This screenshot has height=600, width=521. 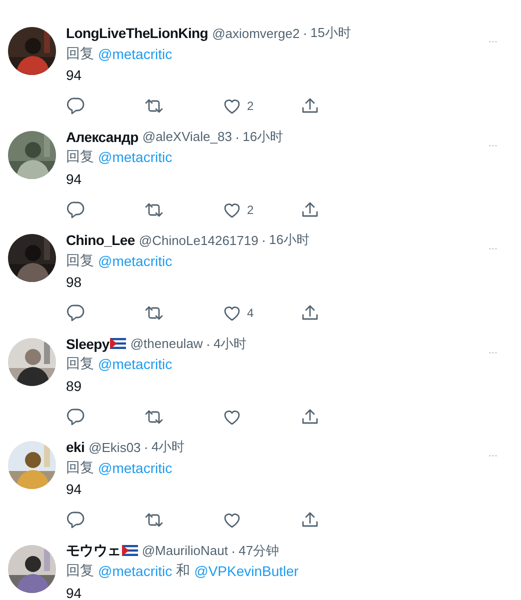 What do you see at coordinates (93, 551) in the screenshot?
I see `user-name: モウウェ` at bounding box center [93, 551].